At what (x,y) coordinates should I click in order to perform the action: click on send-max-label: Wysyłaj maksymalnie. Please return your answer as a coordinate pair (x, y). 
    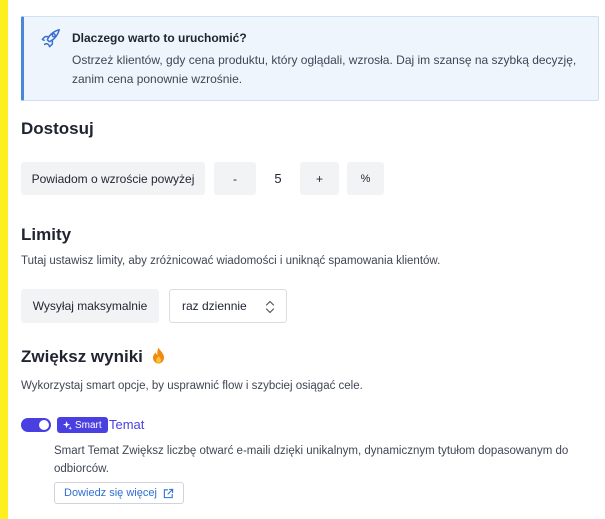
    Looking at the image, I should click on (90, 306).